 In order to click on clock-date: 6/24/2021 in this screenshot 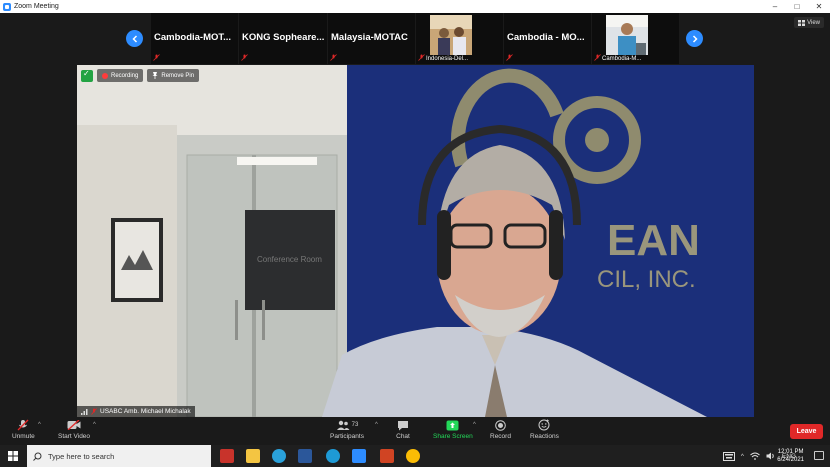, I will do `click(790, 460)`.